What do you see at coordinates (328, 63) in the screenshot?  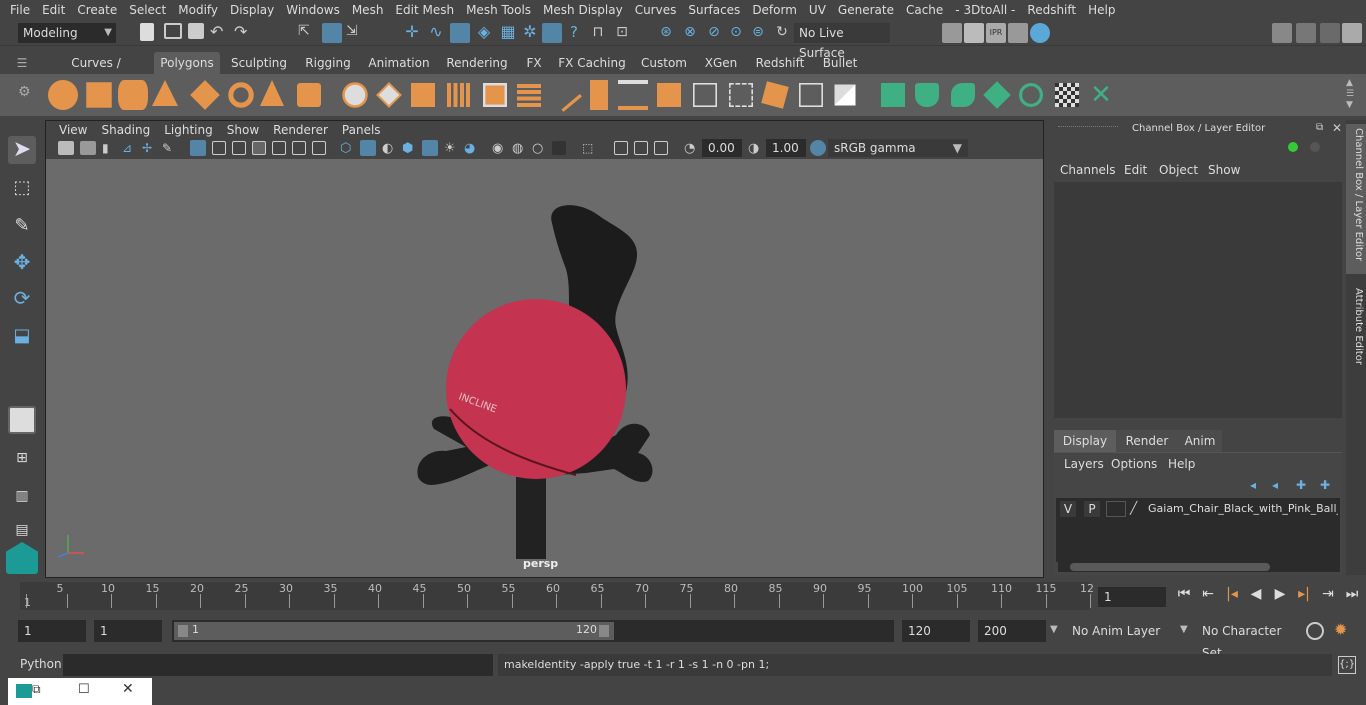 I see `tab-rigging: Rigging` at bounding box center [328, 63].